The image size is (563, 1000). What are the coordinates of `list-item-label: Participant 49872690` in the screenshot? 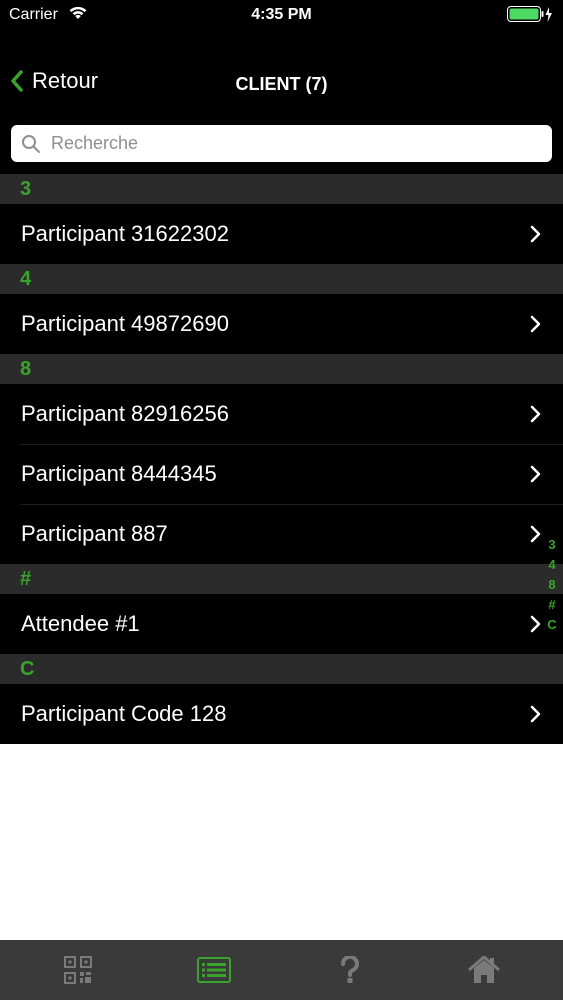 It's located at (125, 323).